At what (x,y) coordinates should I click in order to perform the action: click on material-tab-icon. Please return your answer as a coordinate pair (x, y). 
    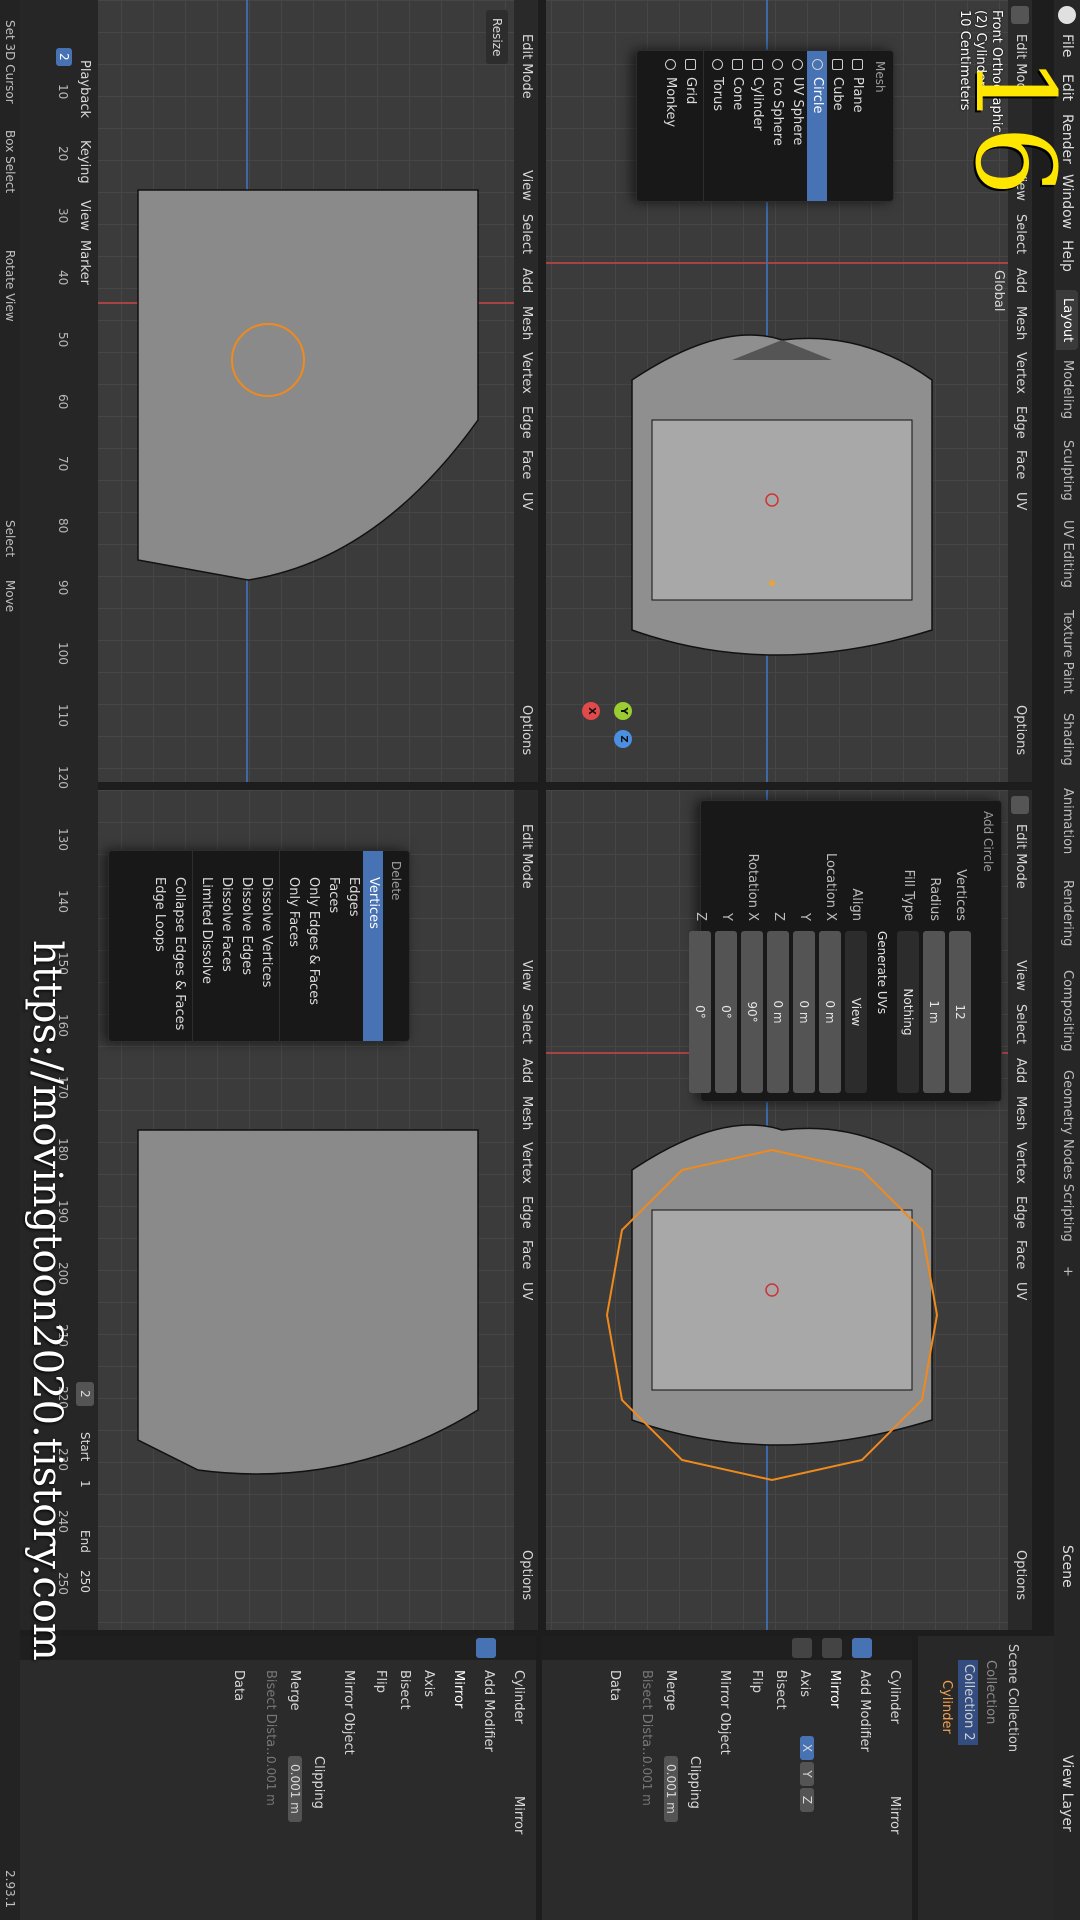
    Looking at the image, I should click on (802, 1648).